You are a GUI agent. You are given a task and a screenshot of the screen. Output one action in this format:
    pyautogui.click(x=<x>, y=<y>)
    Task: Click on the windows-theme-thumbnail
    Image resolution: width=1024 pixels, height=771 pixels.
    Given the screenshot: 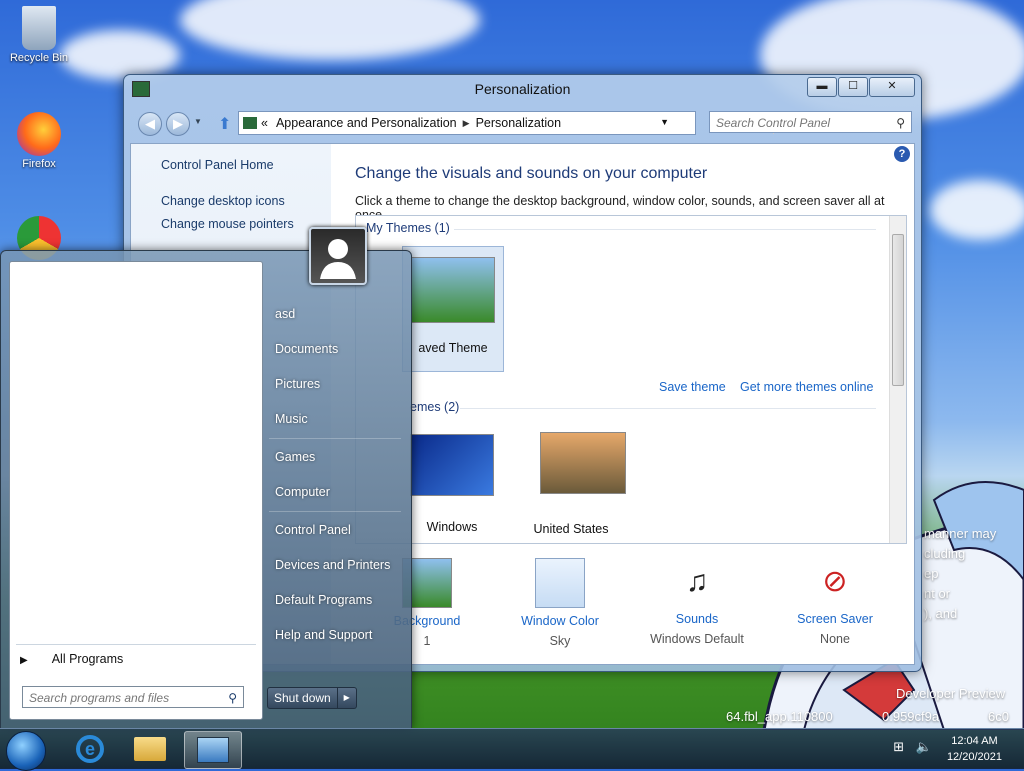 What is the action you would take?
    pyautogui.click(x=452, y=465)
    